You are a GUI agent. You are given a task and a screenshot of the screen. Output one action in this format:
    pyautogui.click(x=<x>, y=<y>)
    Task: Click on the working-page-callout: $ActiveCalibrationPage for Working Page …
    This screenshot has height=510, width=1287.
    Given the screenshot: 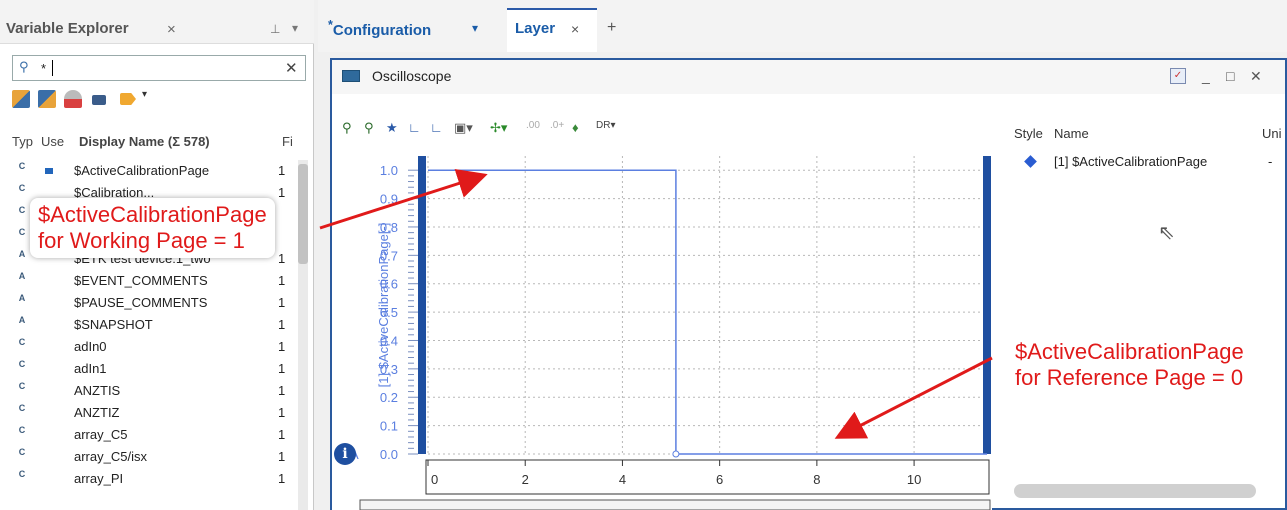 What is the action you would take?
    pyautogui.click(x=152, y=228)
    